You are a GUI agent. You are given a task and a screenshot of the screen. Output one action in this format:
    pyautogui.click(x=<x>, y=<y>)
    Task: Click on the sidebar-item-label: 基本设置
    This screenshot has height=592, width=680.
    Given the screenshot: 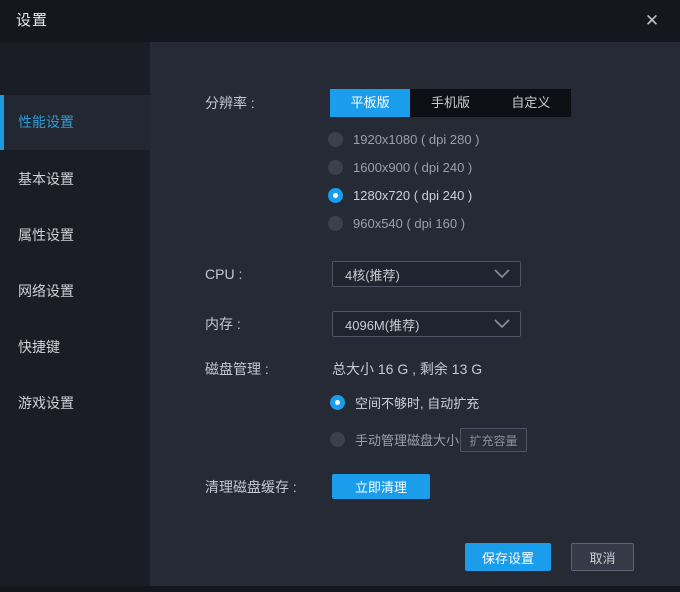 What is the action you would take?
    pyautogui.click(x=46, y=179)
    